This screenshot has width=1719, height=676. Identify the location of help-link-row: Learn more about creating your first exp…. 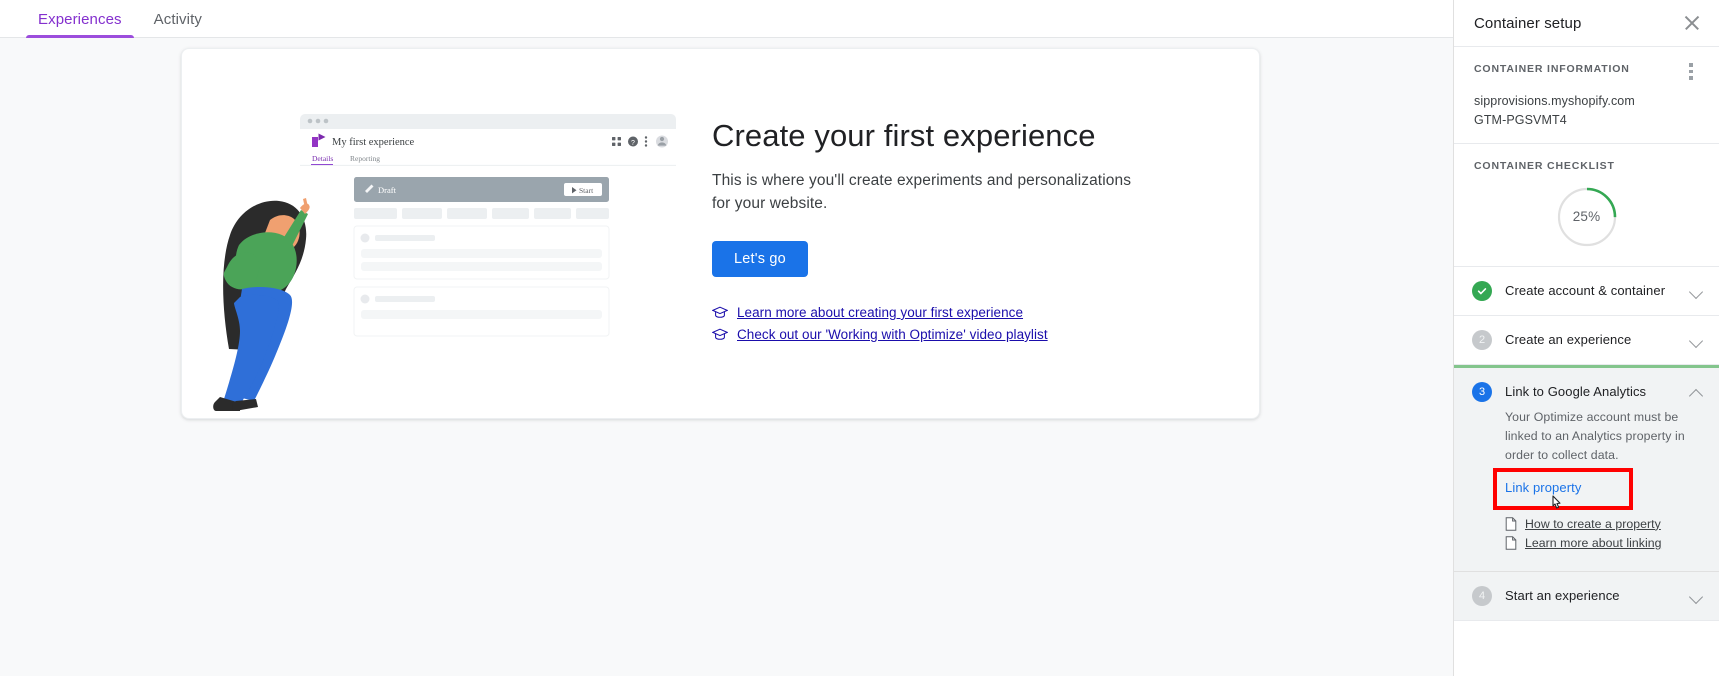
(965, 312).